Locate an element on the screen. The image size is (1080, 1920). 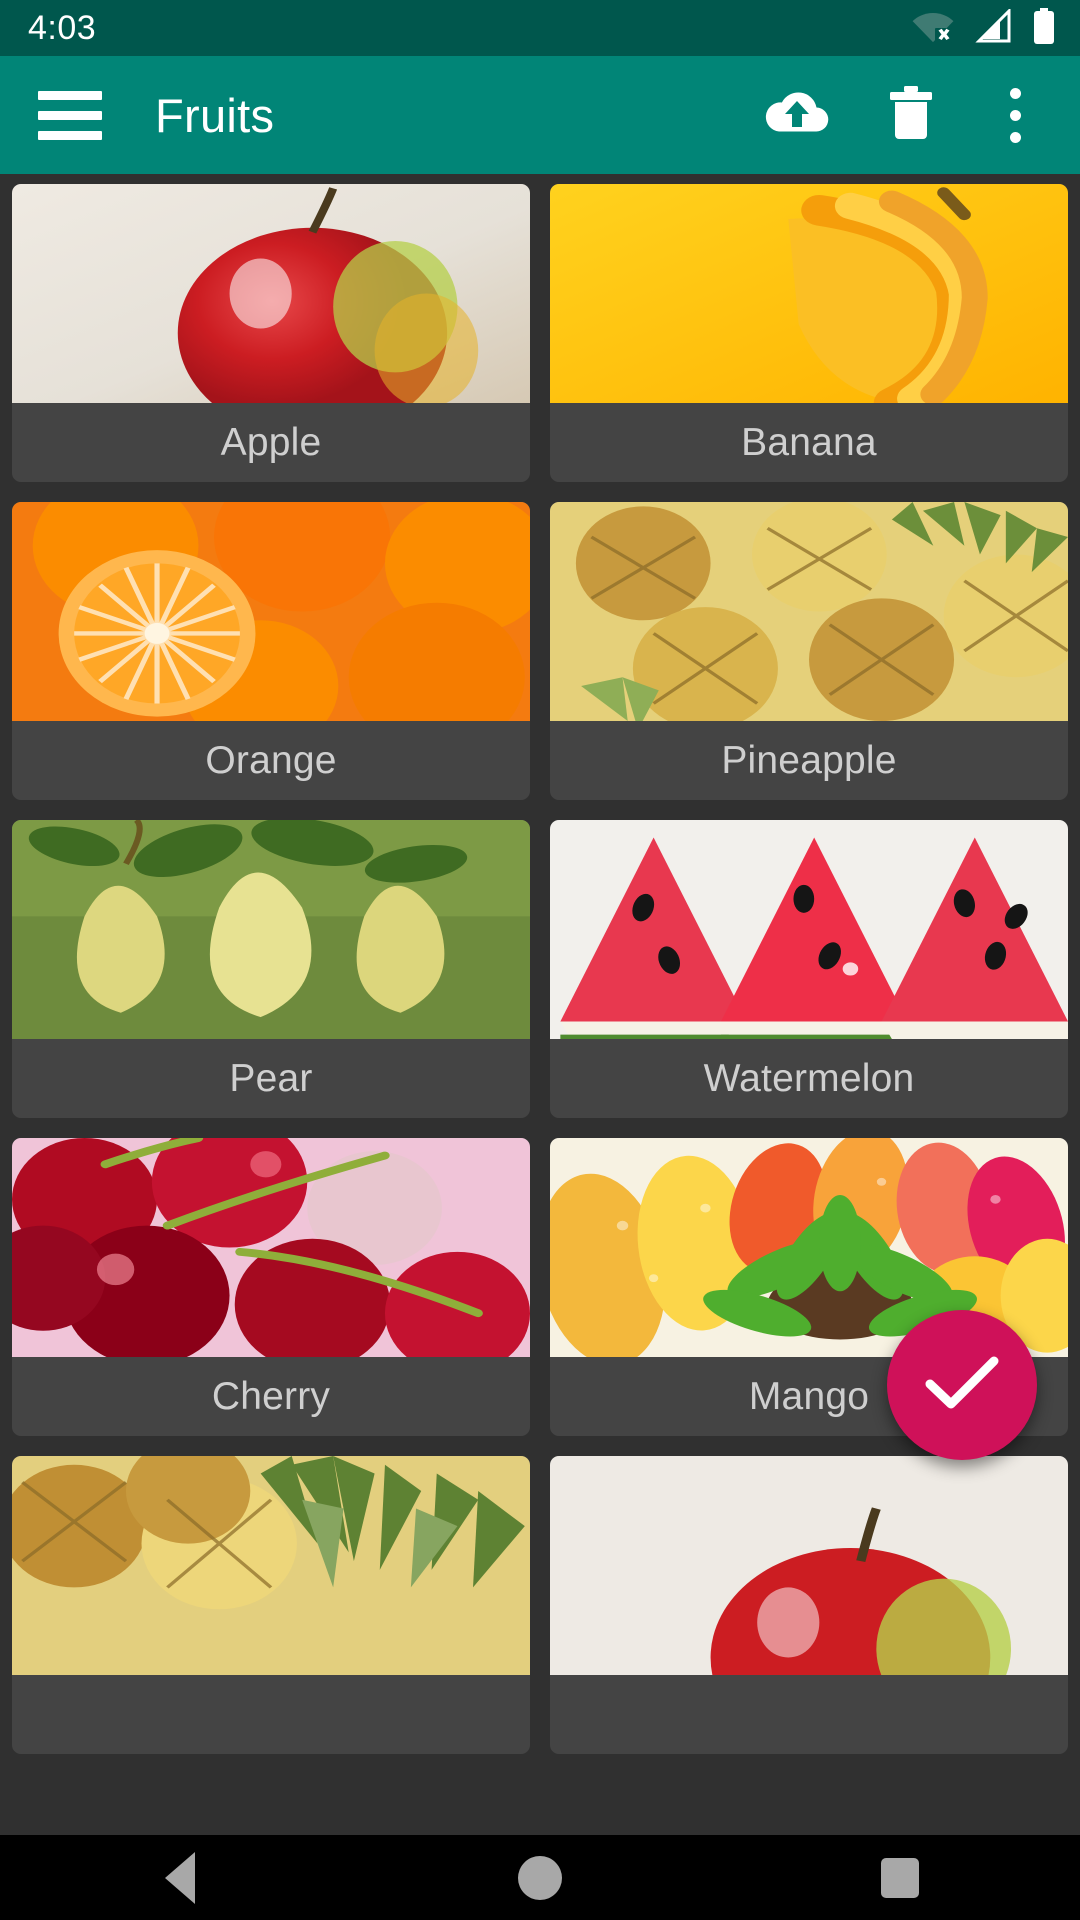
check-icon is located at coordinates (962, 1385).